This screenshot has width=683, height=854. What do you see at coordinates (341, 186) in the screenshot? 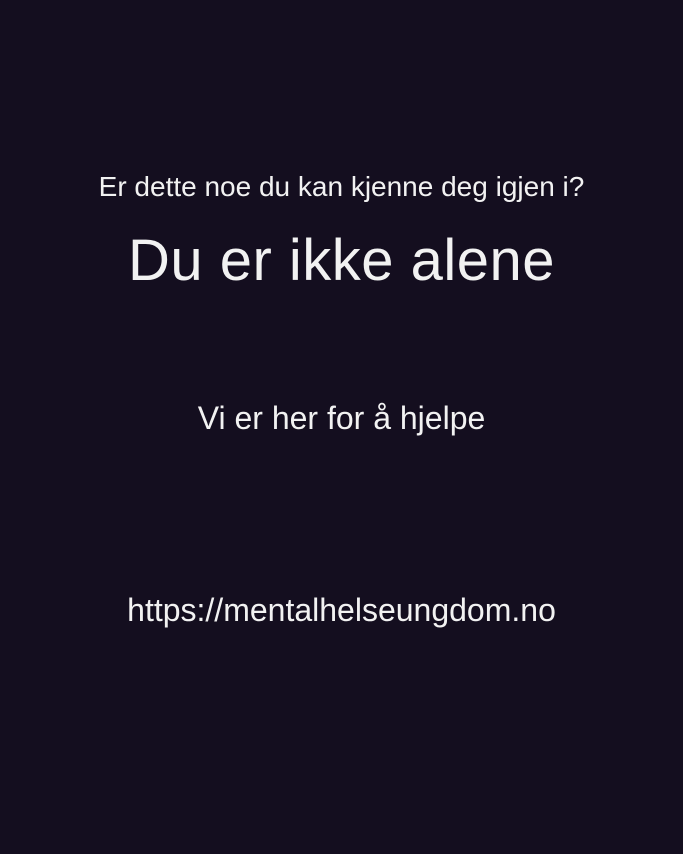
I see `question-text: Er dette noe du kan kjenne deg igjen i?` at bounding box center [341, 186].